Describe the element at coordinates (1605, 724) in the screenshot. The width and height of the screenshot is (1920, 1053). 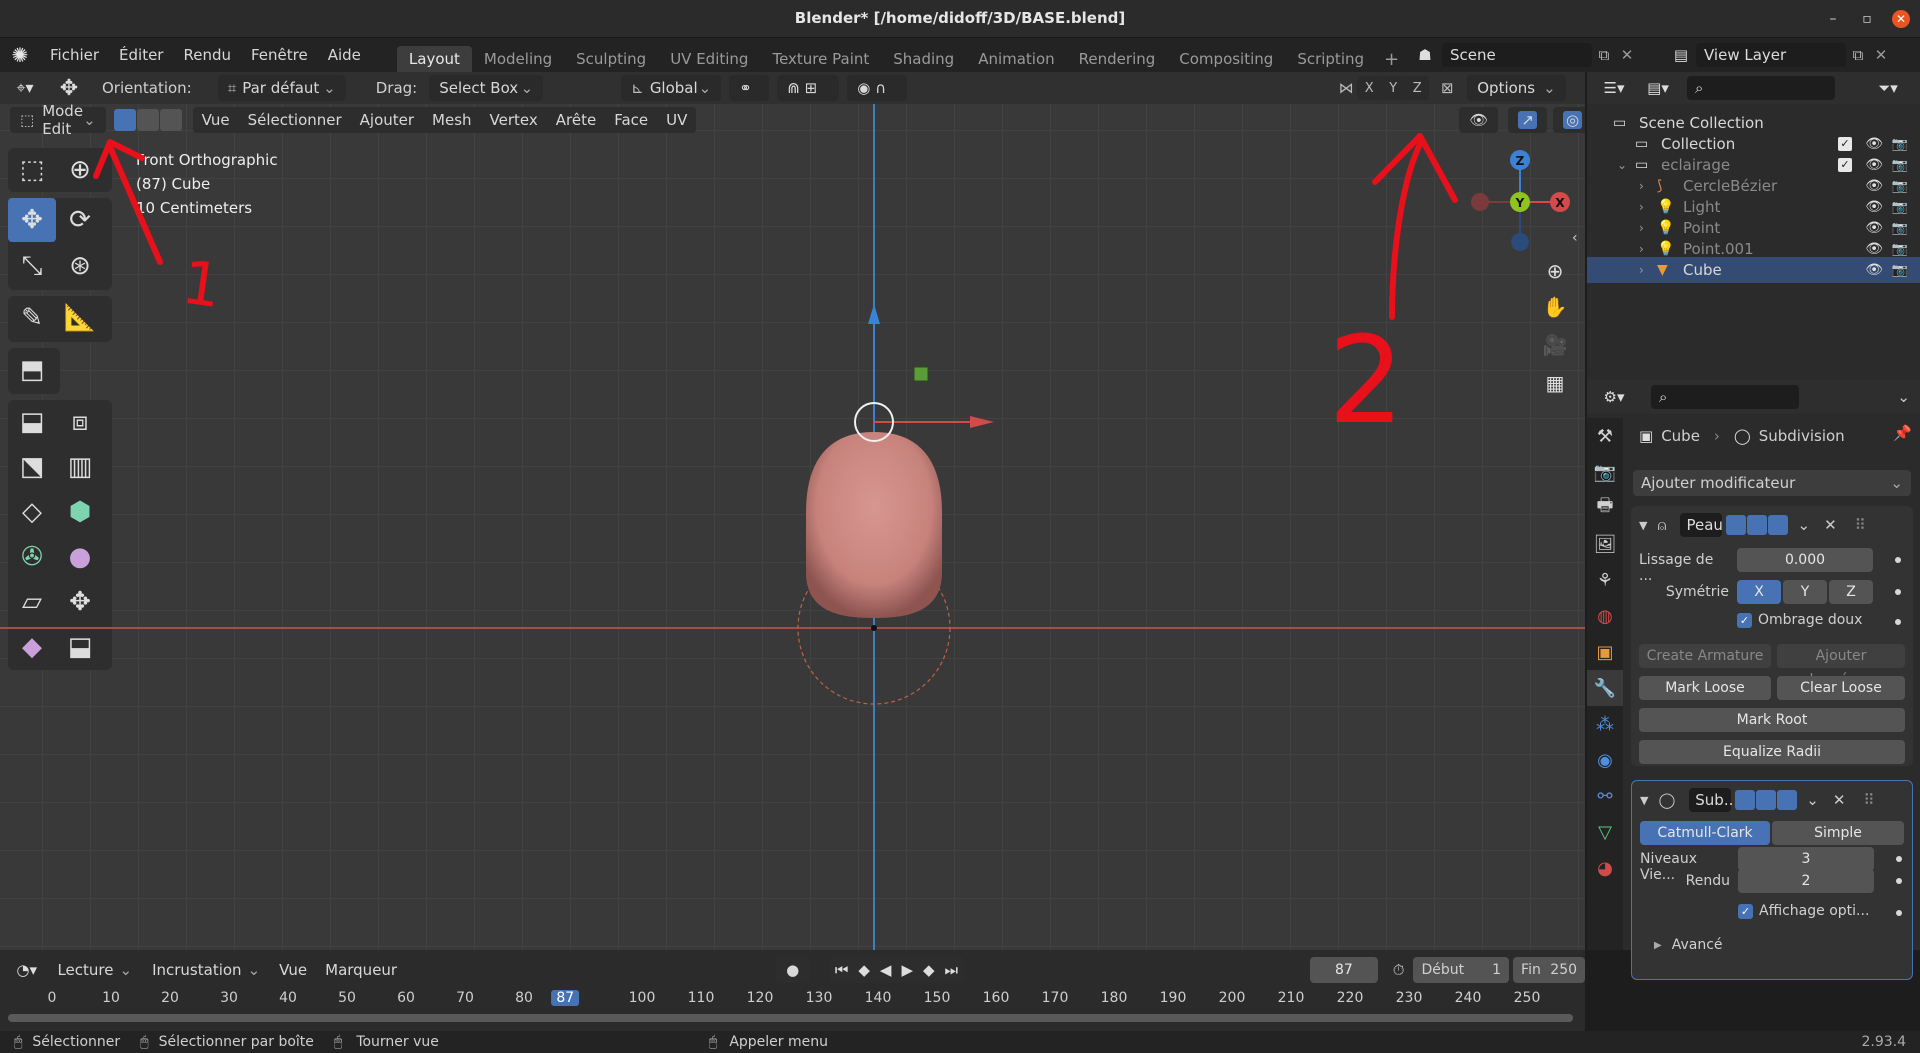
I see `particles-tab-icon: ⁂` at that location.